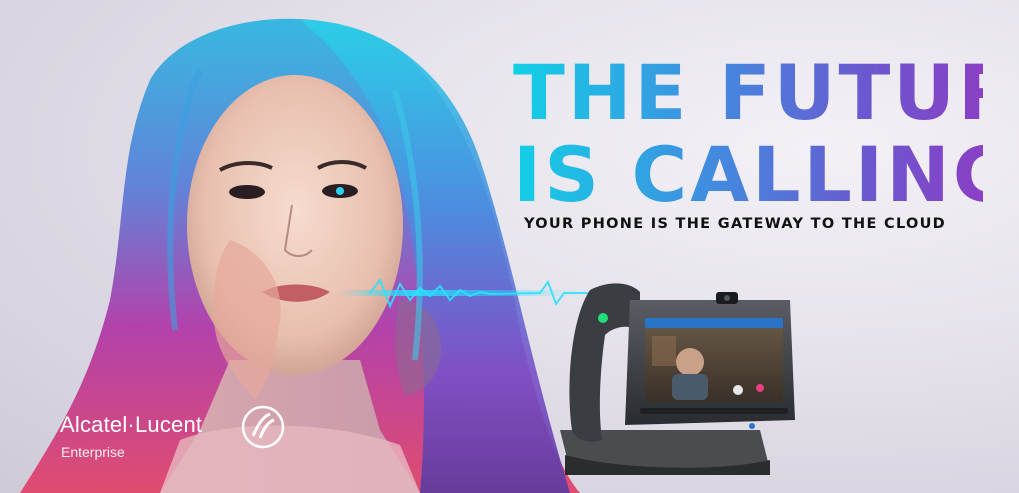  What do you see at coordinates (766, 92) in the screenshot?
I see `headline-line-1: THE FUTURE` at bounding box center [766, 92].